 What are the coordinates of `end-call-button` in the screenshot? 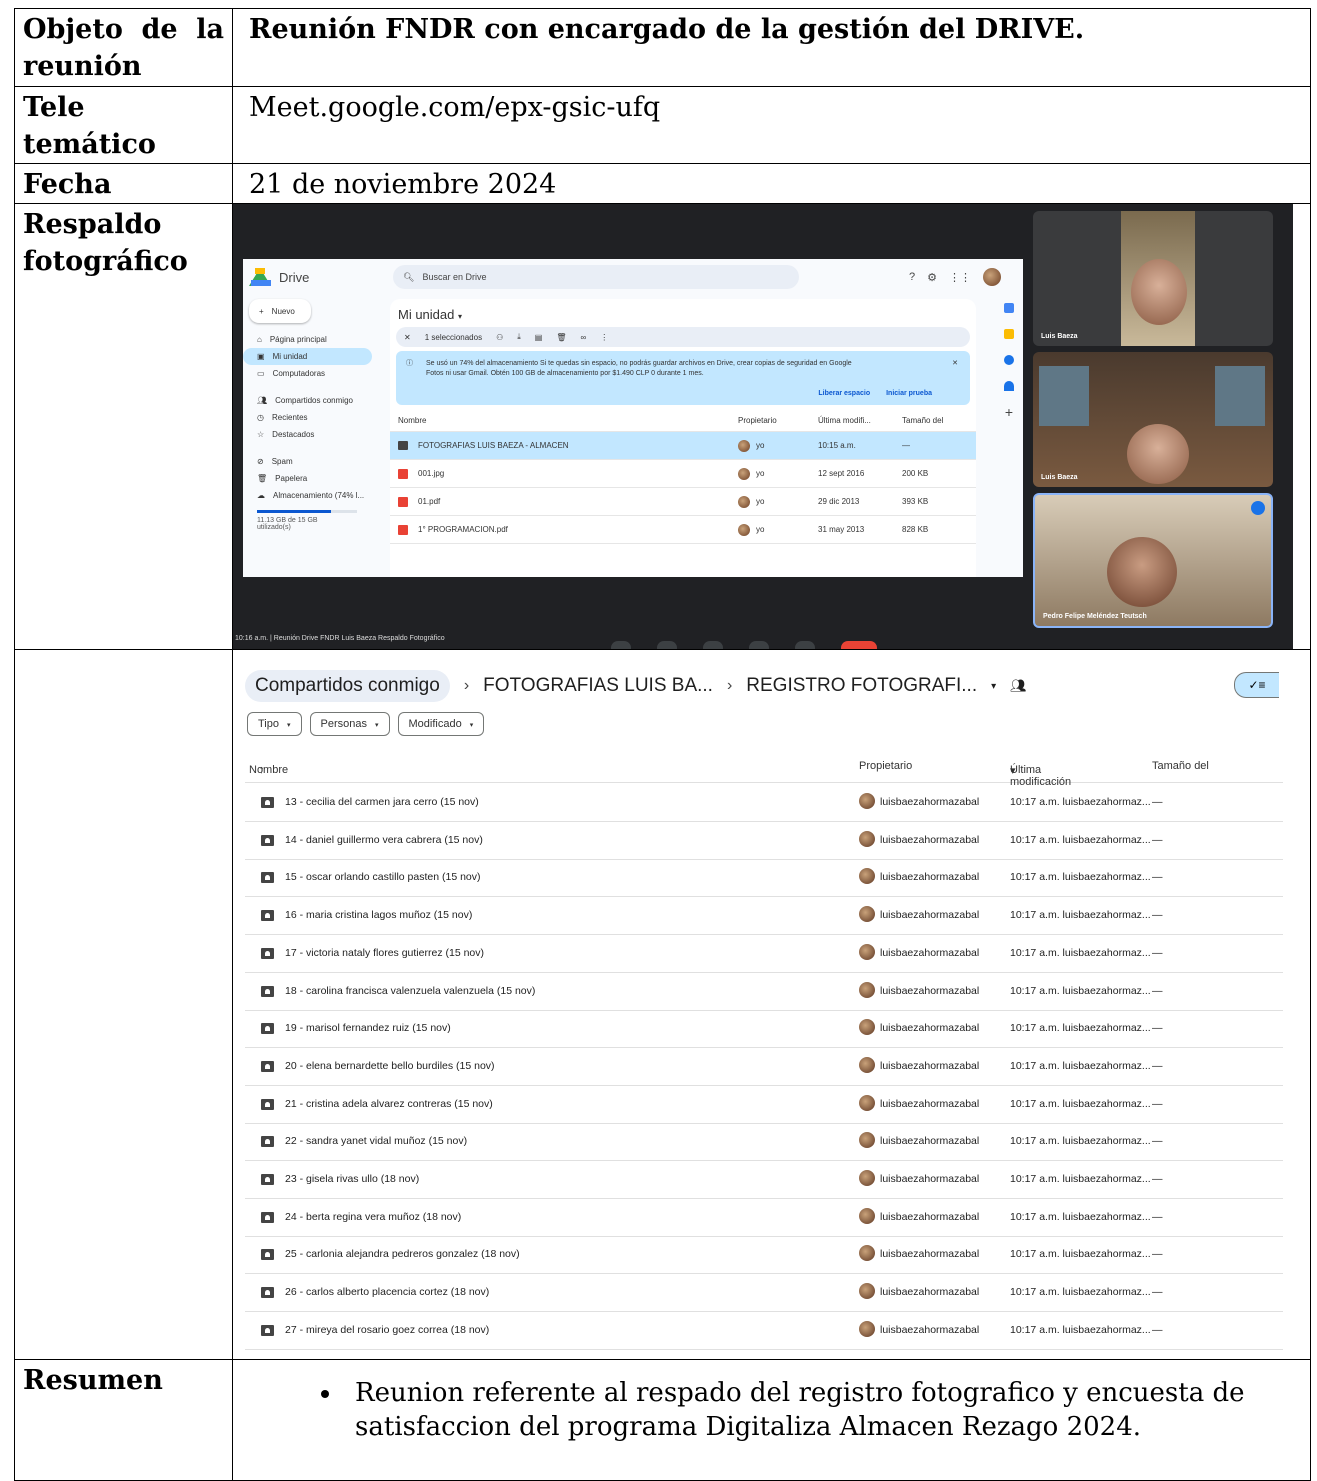 It's located at (859, 645).